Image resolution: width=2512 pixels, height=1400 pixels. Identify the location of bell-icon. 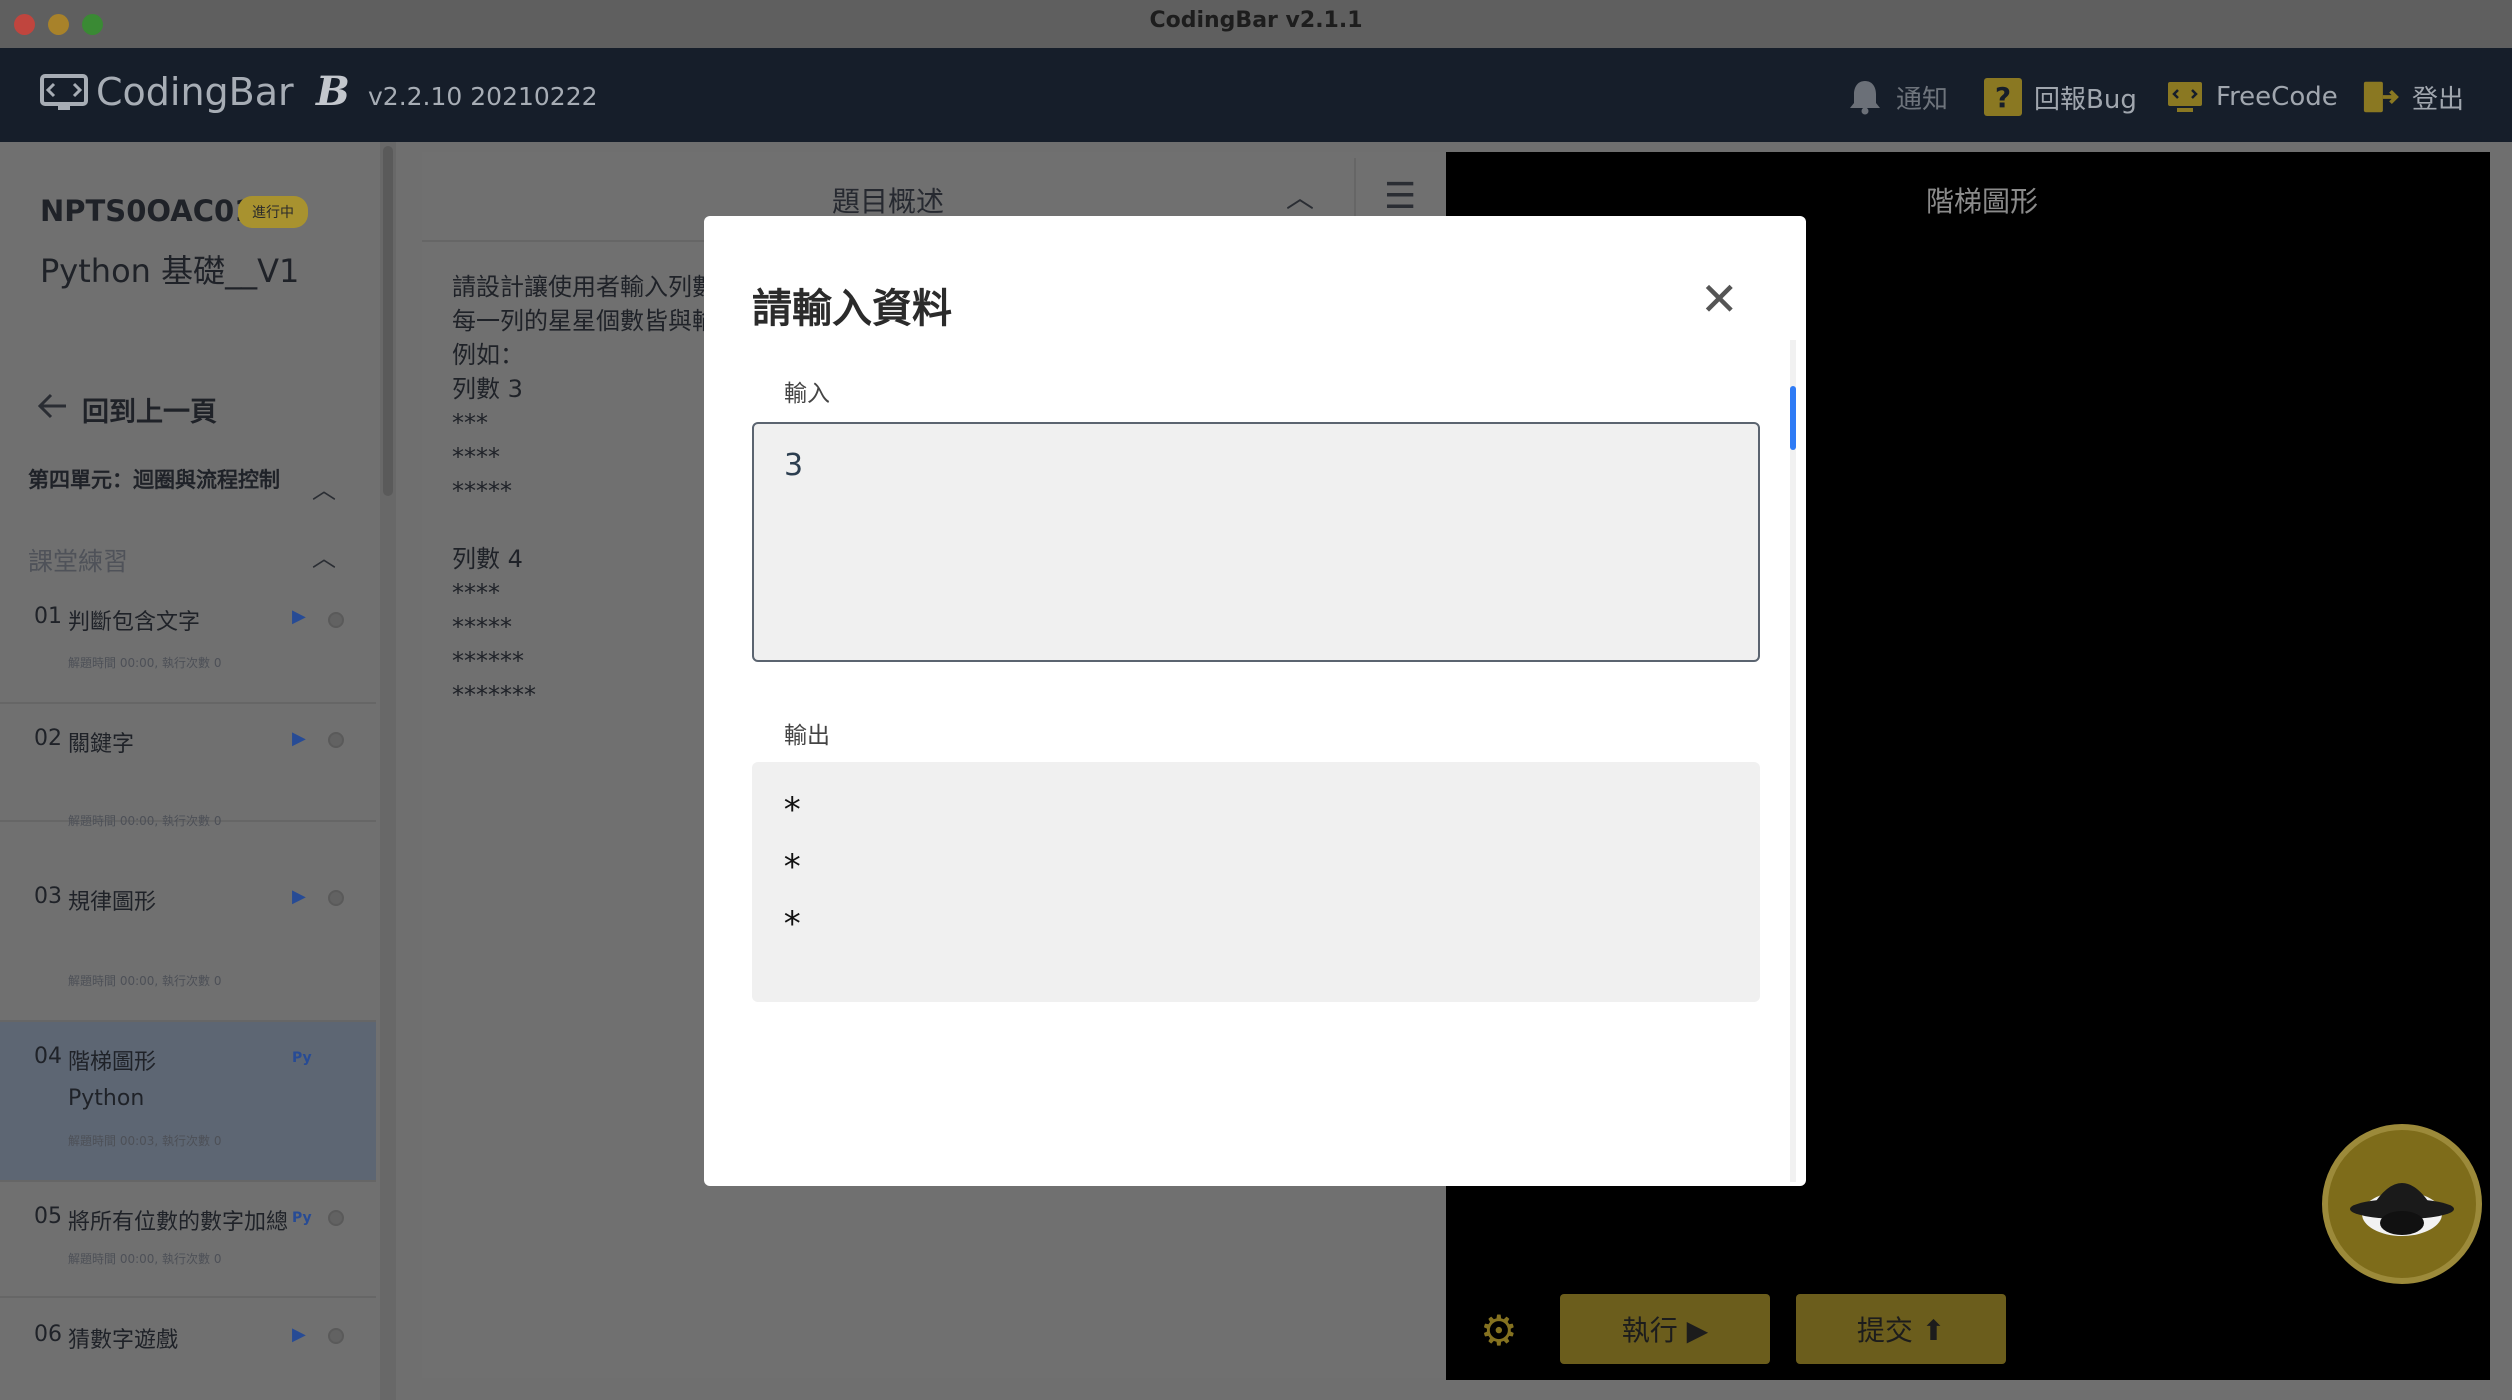
(1865, 97).